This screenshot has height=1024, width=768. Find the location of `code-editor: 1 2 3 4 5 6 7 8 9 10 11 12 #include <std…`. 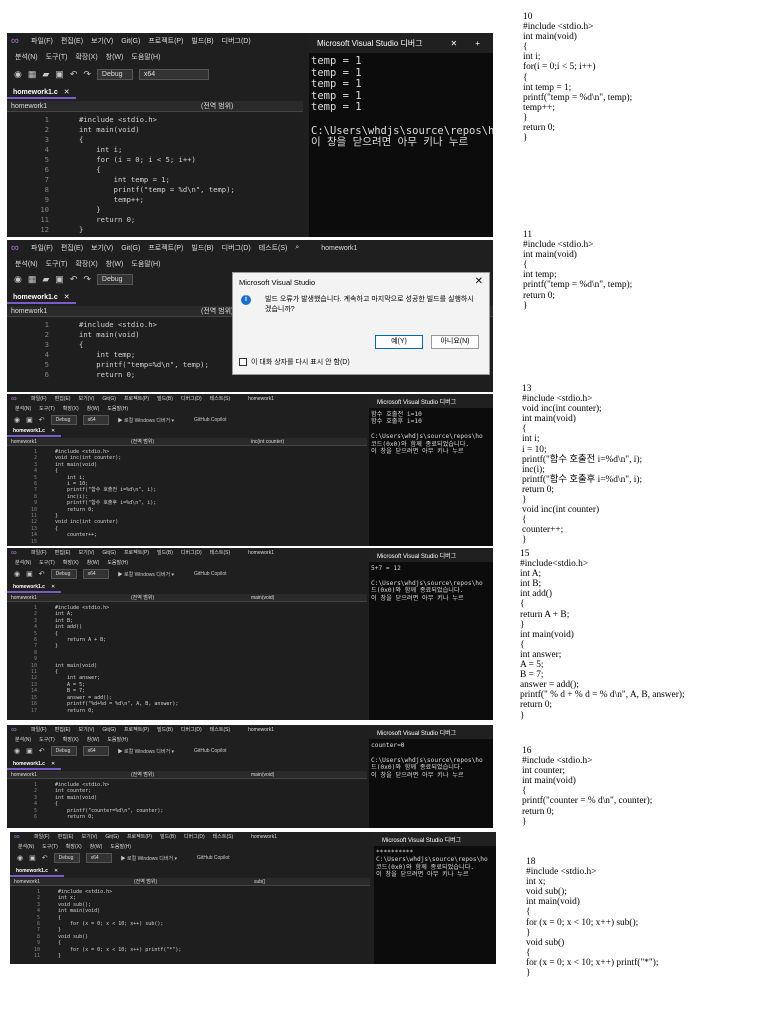

code-editor: 1 2 3 4 5 6 7 8 9 10 11 12 #include <std… is located at coordinates (155, 175).